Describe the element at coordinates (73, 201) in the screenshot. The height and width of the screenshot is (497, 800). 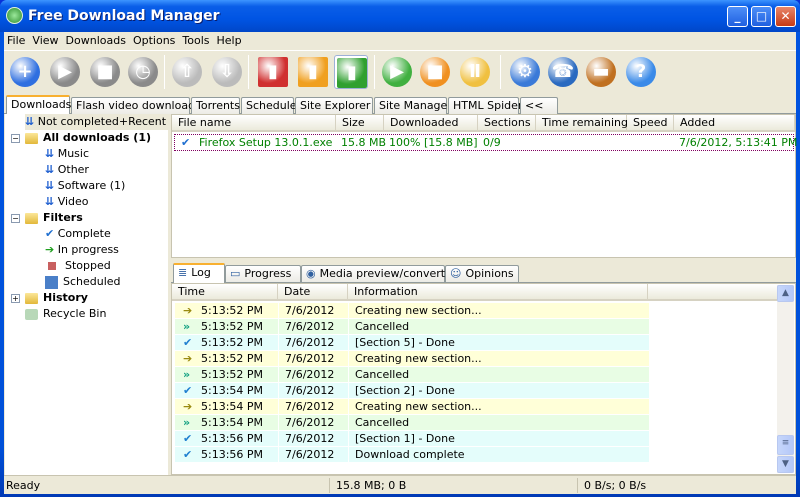
I see `tree-label: Video` at that location.